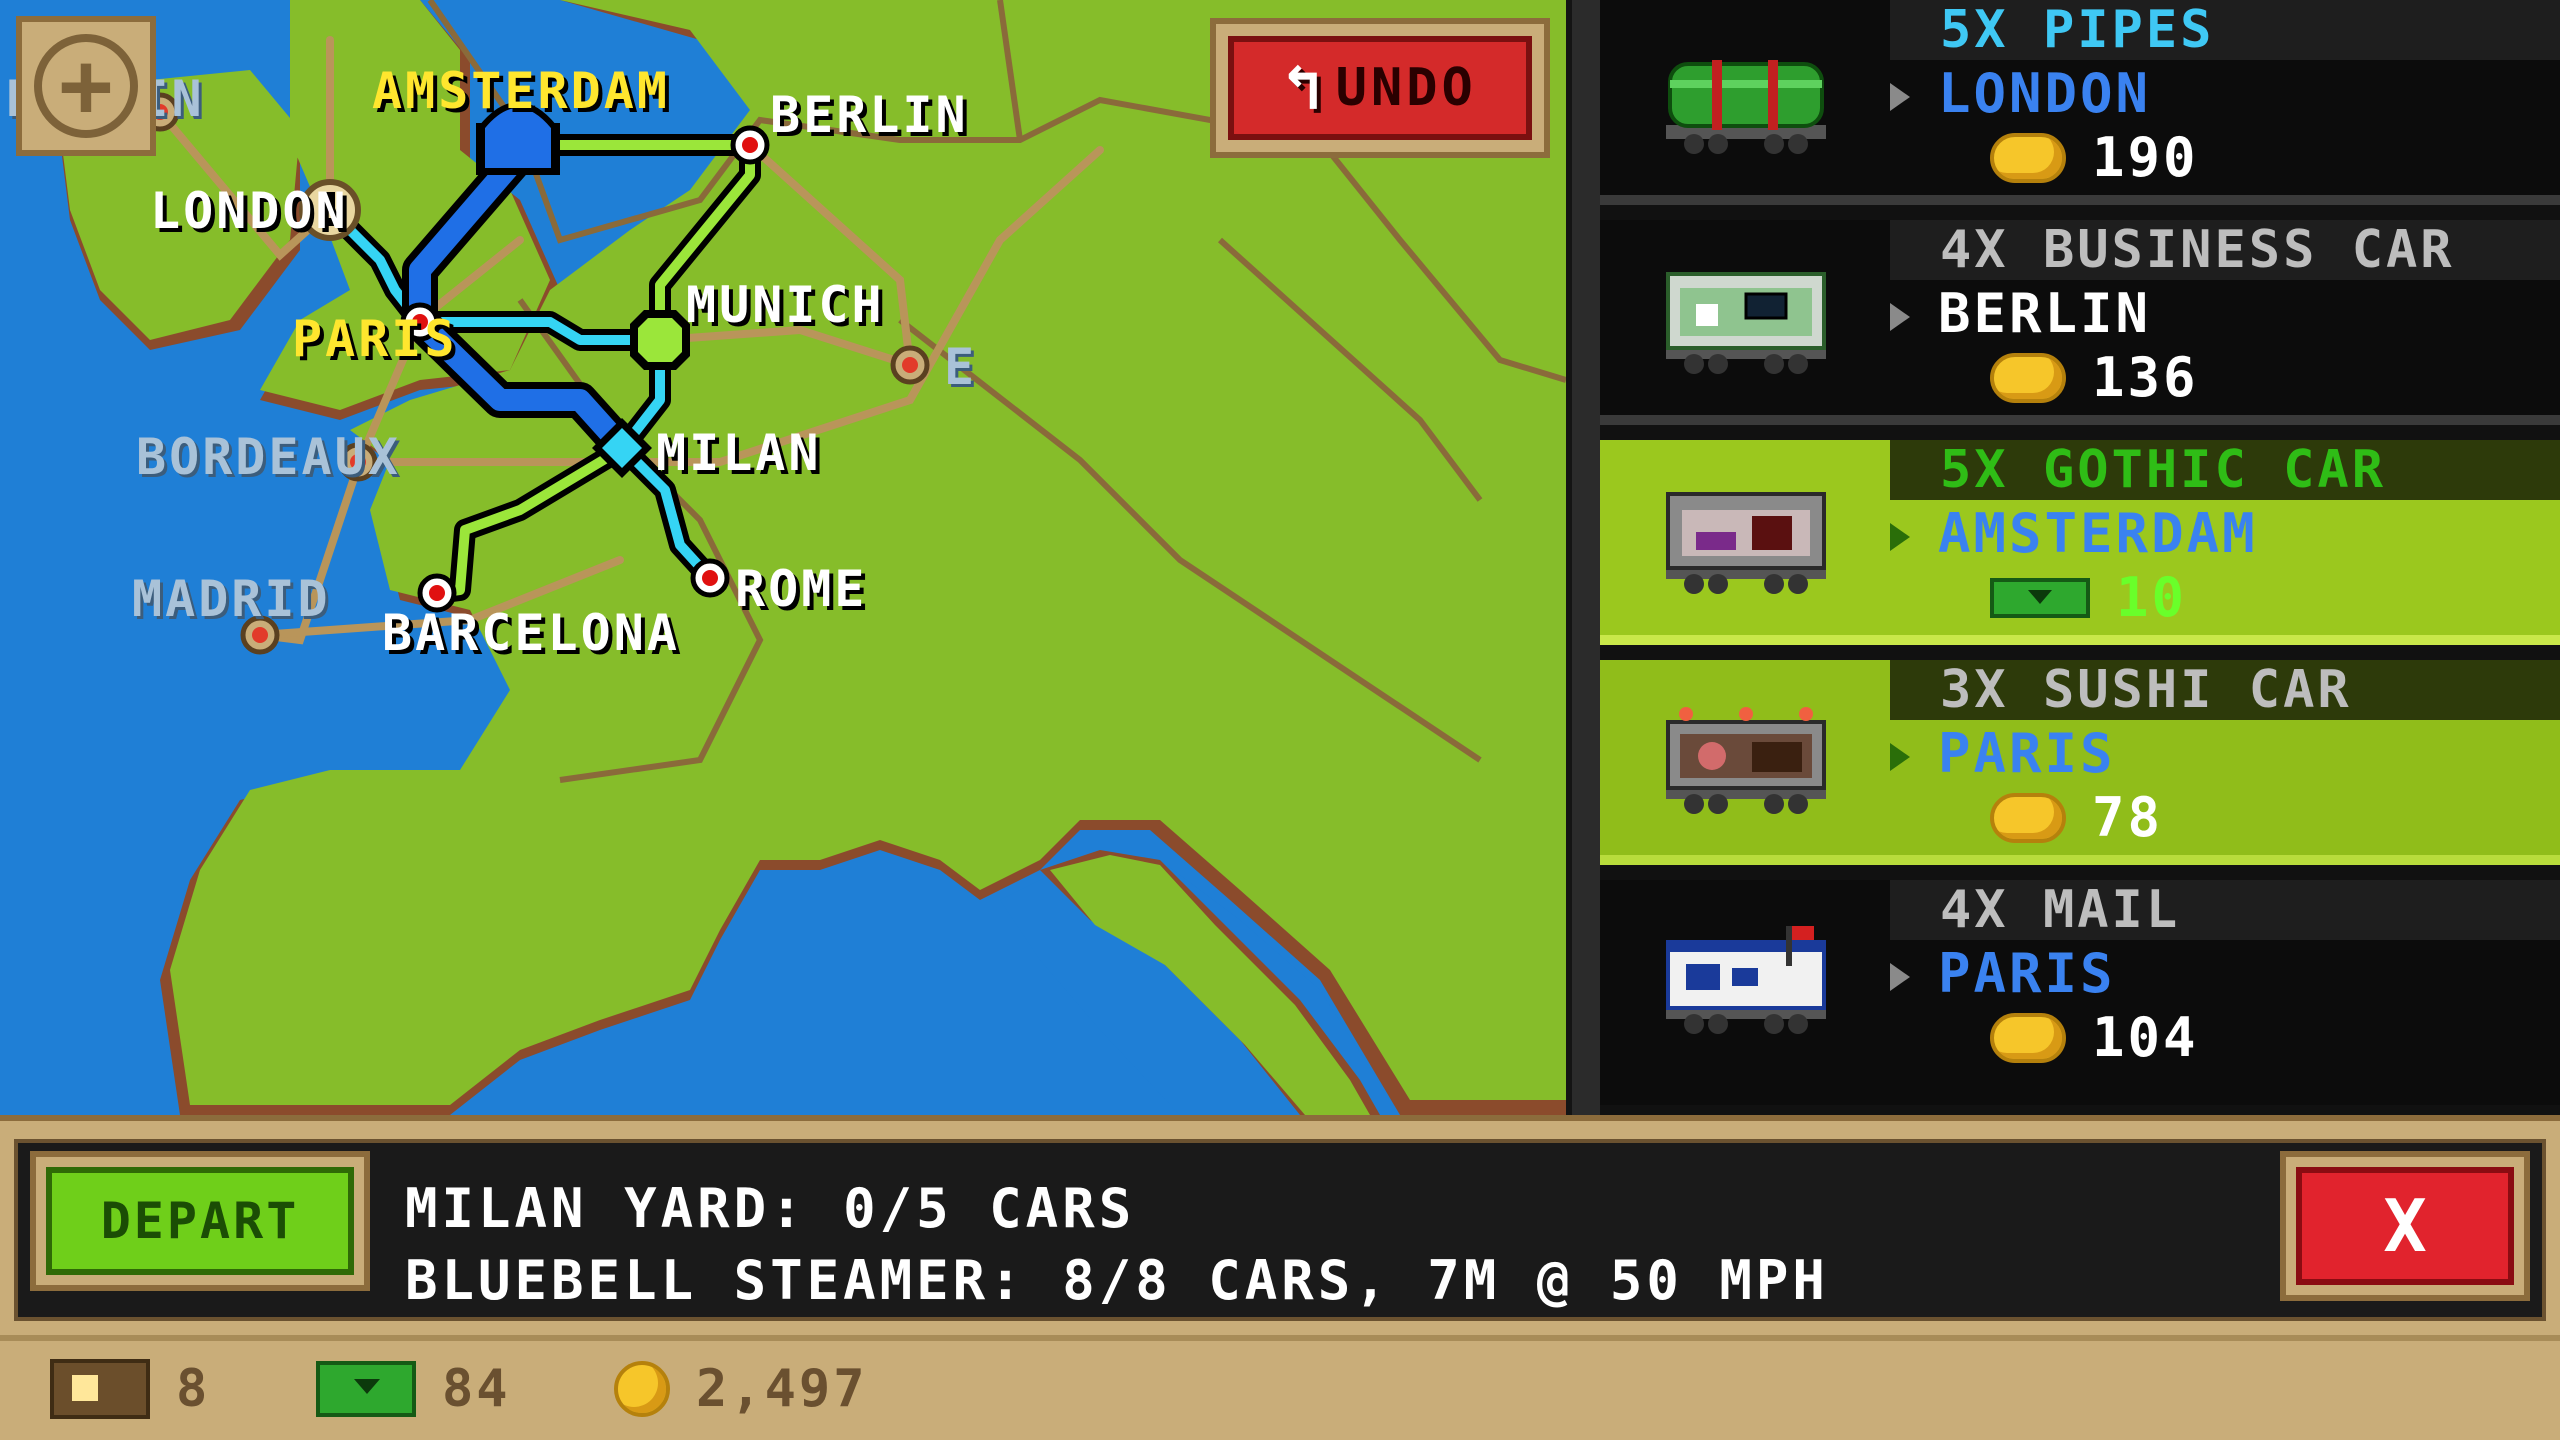 Image resolution: width=2560 pixels, height=1440 pixels. I want to click on cargo-reward-gothic-car: 10, so click(2088, 598).